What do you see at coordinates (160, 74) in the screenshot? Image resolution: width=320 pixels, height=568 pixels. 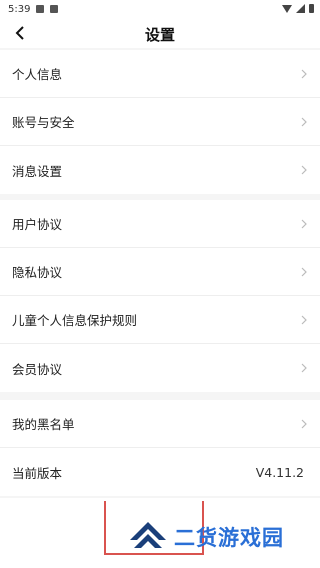 I see `settings-item-profile: 个人信息` at bounding box center [160, 74].